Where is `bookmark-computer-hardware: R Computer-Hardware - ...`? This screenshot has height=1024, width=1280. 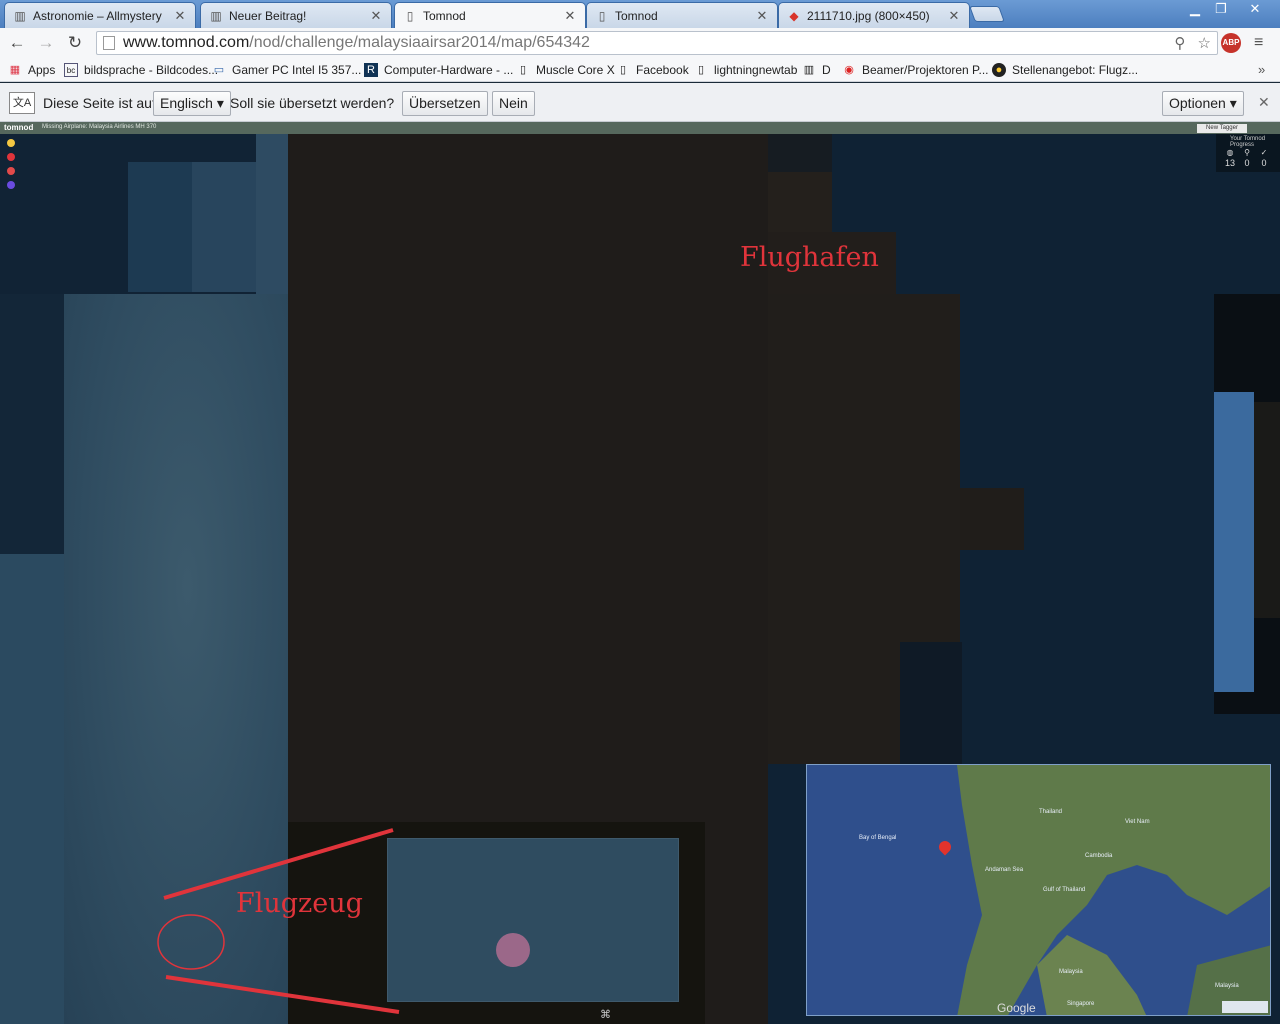
bookmark-computer-hardware: R Computer-Hardware - ... is located at coordinates (438, 70).